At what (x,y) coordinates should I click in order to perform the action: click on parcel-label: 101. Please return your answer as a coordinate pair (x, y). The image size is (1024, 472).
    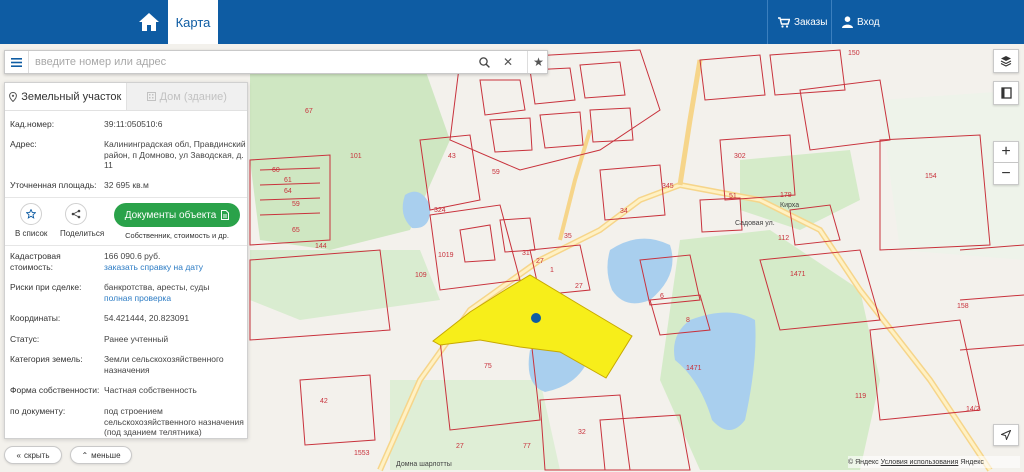
    Looking at the image, I should click on (356, 156).